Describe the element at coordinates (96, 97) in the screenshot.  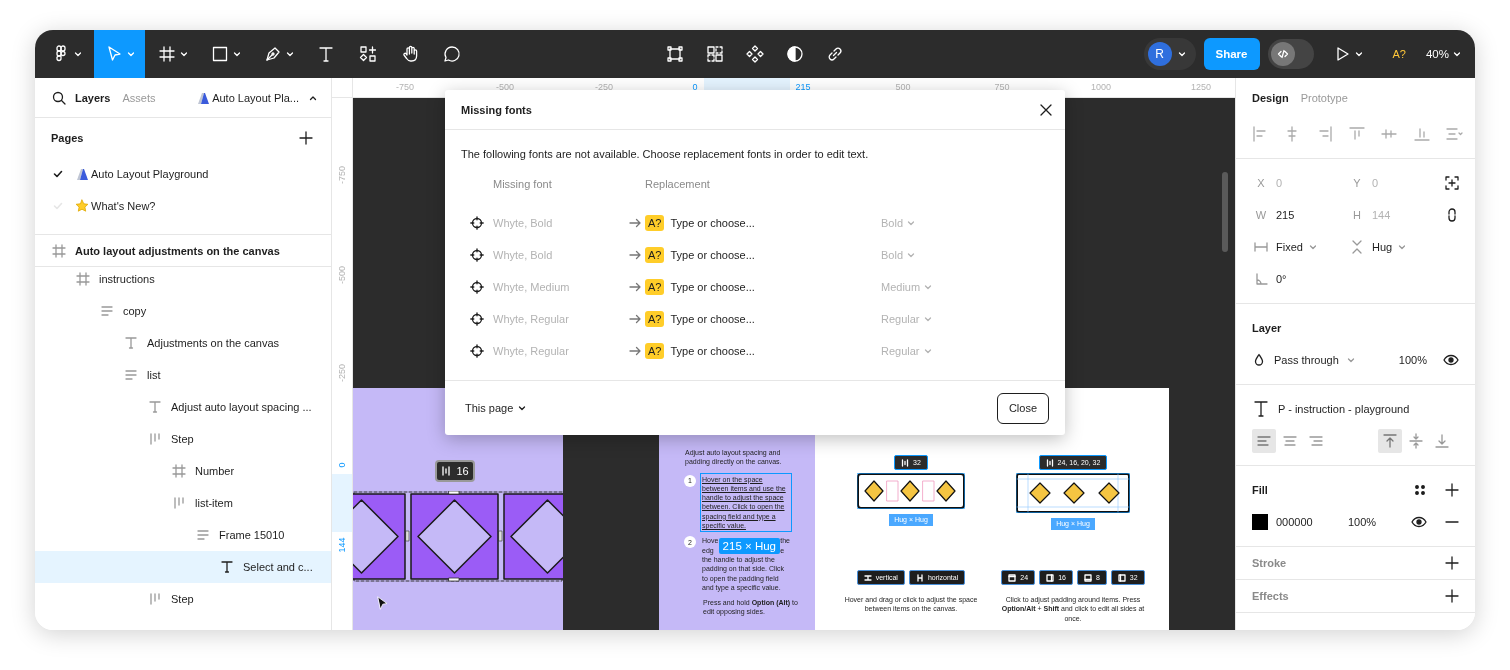
I see `panel-tab: Layers` at that location.